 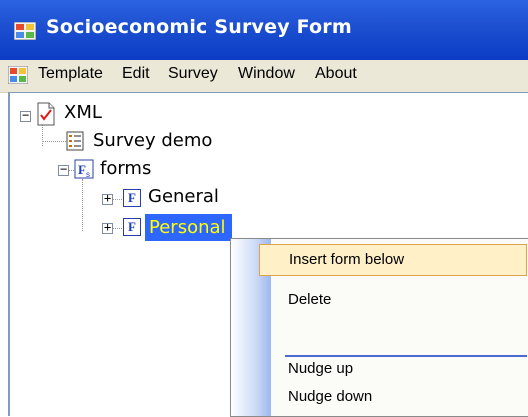 What do you see at coordinates (46, 114) in the screenshot?
I see `xml-document-icon` at bounding box center [46, 114].